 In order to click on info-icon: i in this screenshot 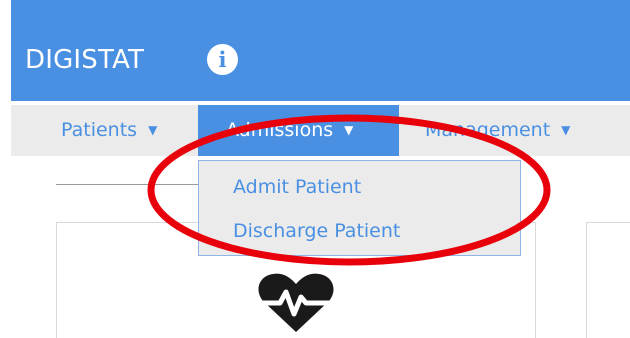, I will do `click(222, 59)`.